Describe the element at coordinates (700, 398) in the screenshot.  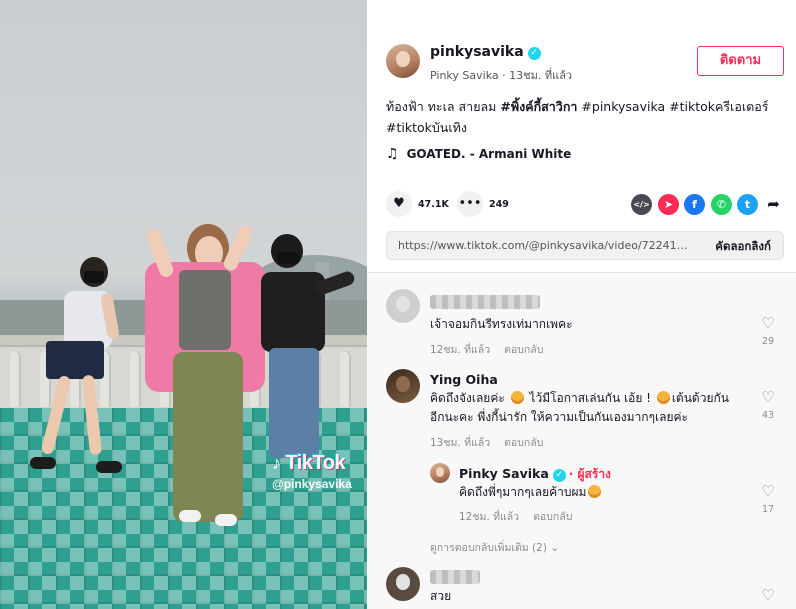
I see `comment-text-part: เต้นด้วยกัน` at that location.